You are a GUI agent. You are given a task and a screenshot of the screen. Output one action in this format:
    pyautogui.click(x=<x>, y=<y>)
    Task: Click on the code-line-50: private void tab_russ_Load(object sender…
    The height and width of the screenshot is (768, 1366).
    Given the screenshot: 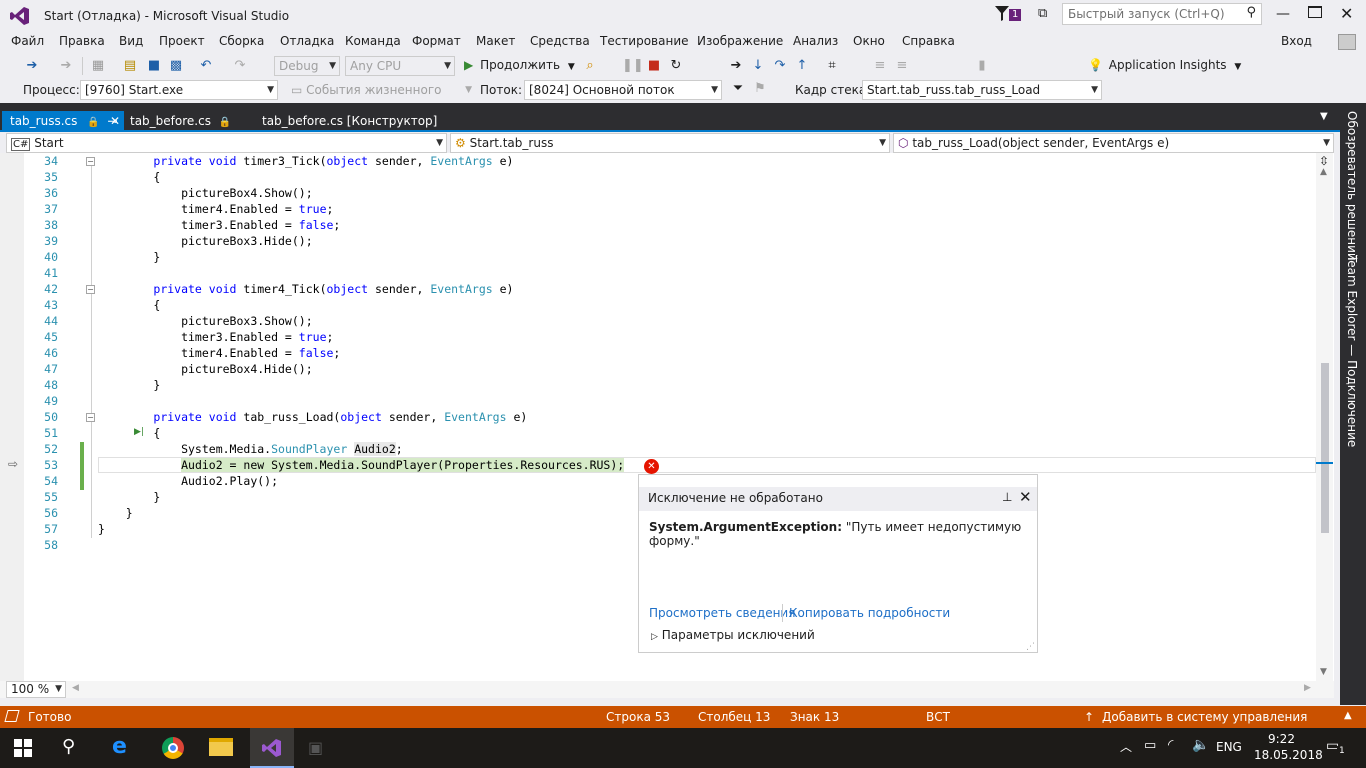 What is the action you would take?
    pyautogui.click(x=312, y=417)
    